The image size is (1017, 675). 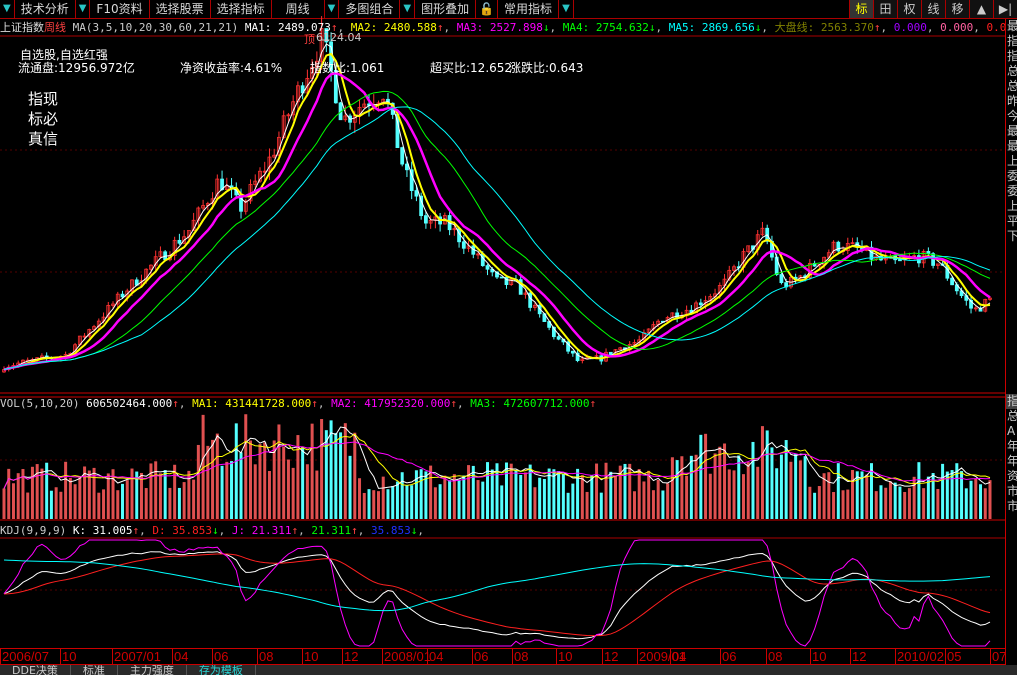 I want to click on roe: 净资收益率:4.61%, so click(x=231, y=68).